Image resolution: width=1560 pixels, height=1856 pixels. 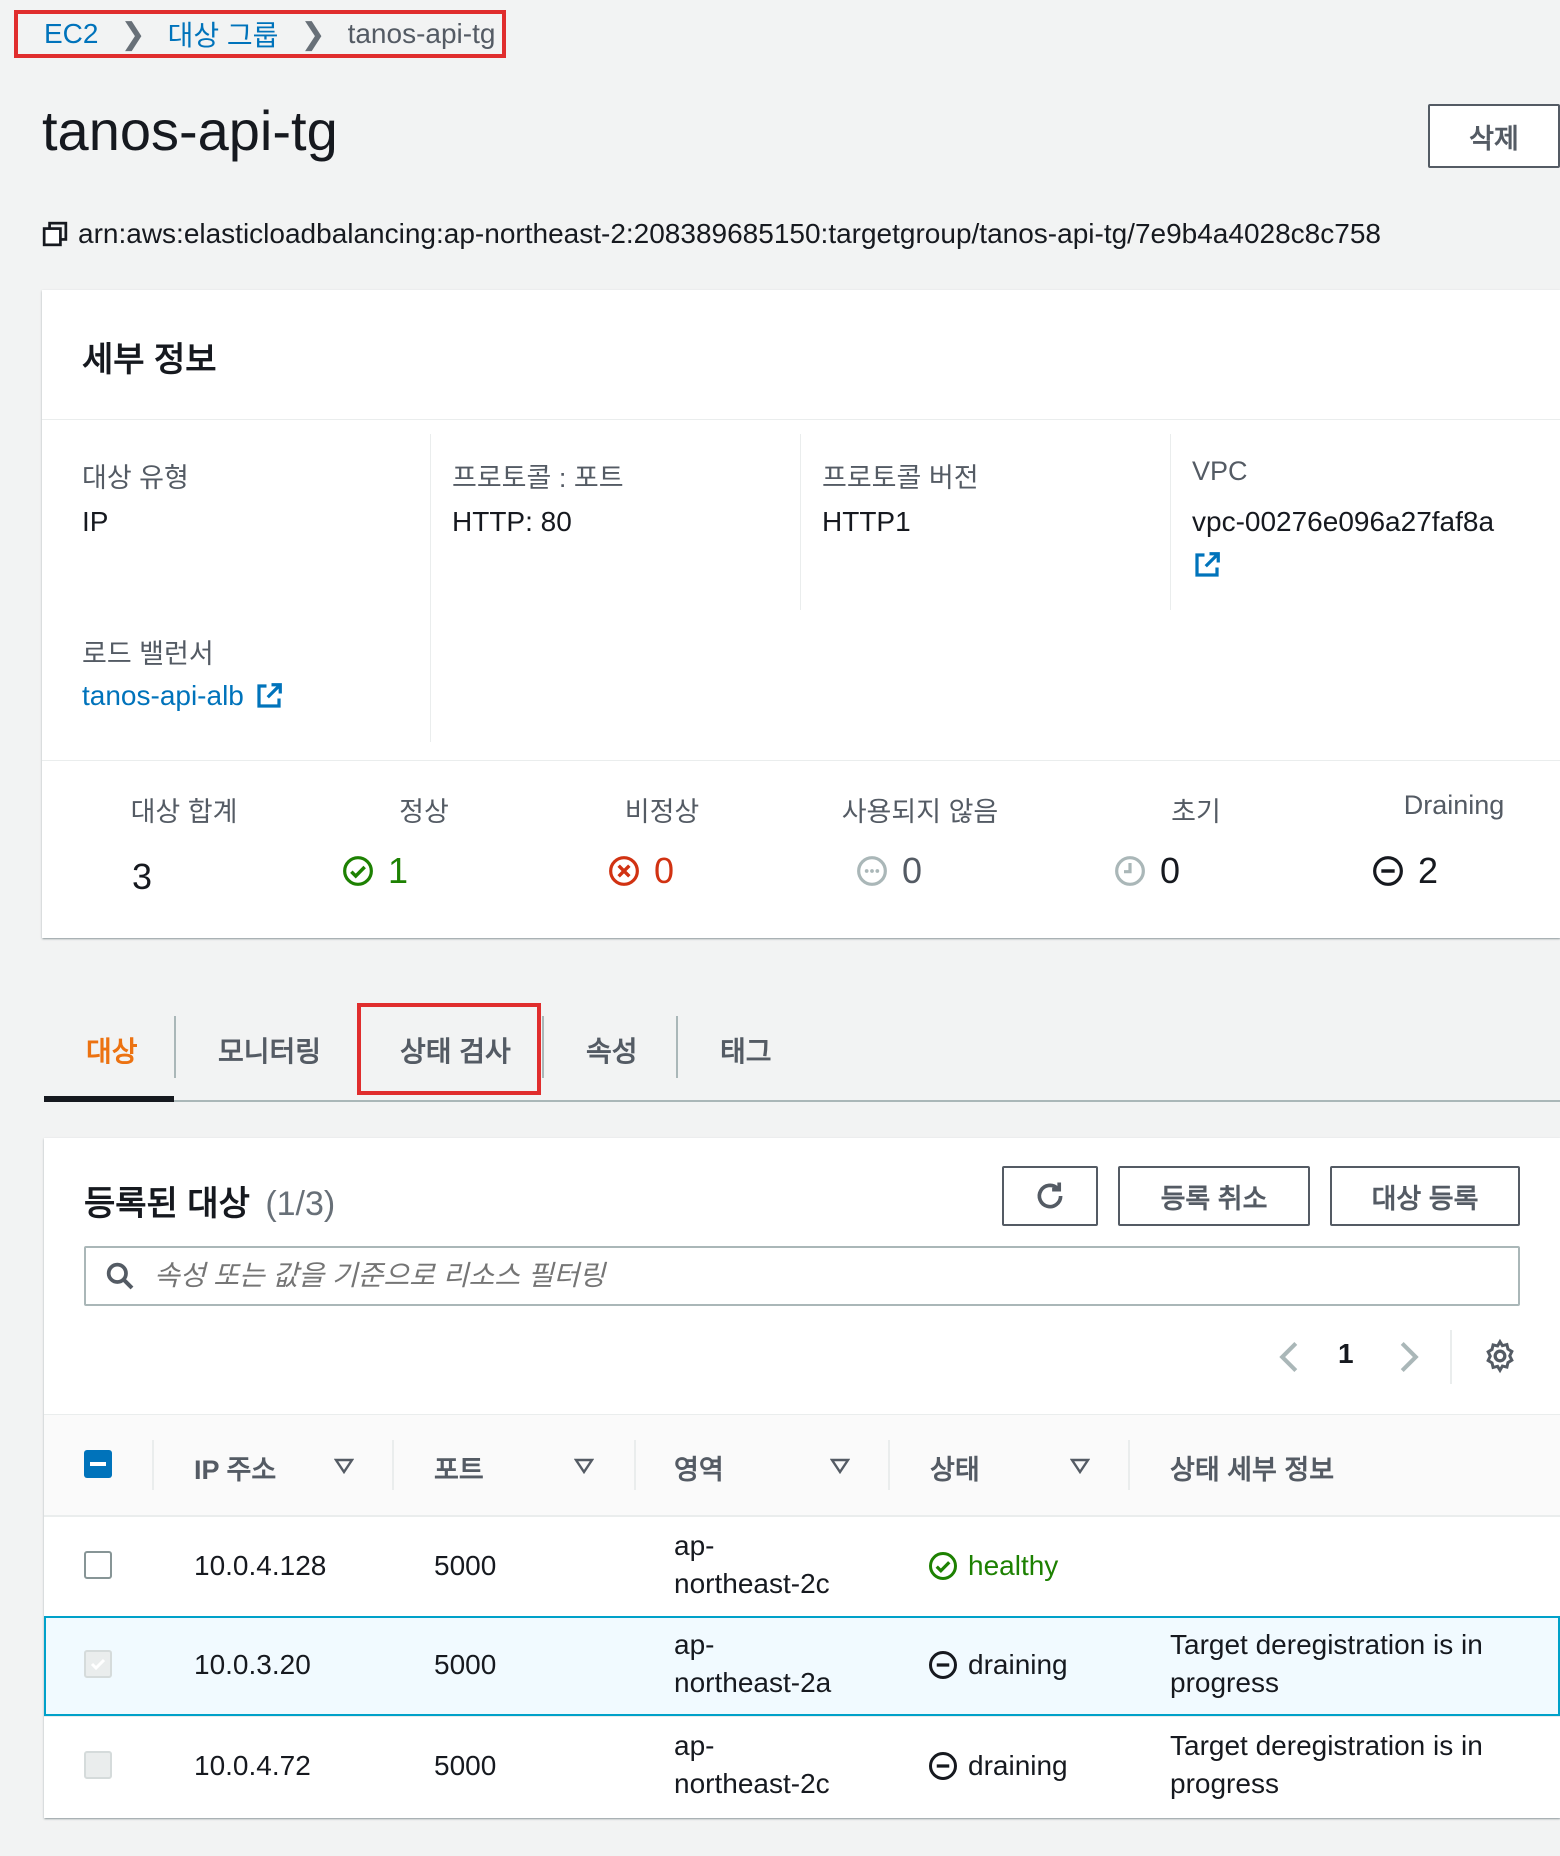 I want to click on cell-ip: 10.0.3.20, so click(x=252, y=1664).